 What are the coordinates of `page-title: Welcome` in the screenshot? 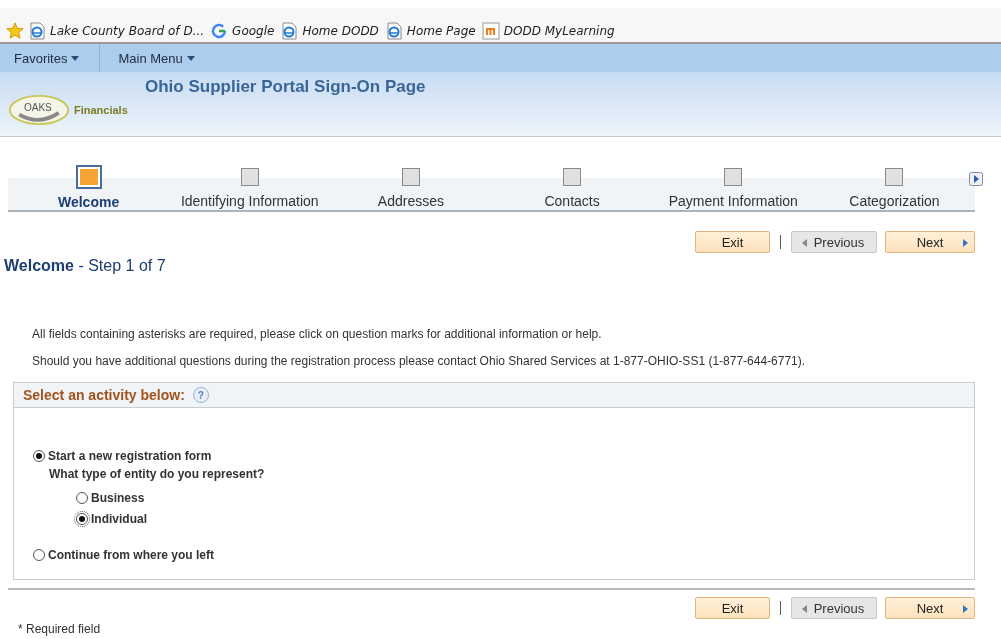 It's located at (39, 265).